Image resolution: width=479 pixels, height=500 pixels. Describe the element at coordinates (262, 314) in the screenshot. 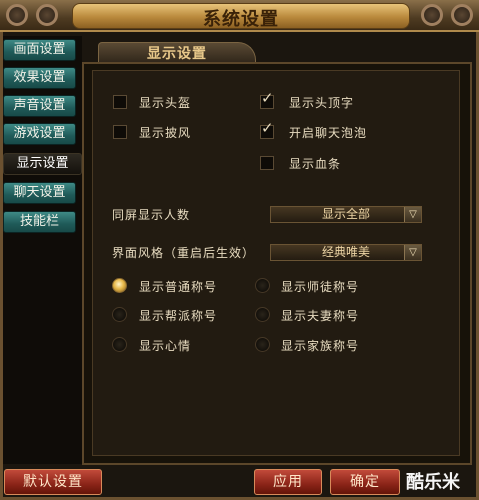

I see `radio-spouse-title` at that location.